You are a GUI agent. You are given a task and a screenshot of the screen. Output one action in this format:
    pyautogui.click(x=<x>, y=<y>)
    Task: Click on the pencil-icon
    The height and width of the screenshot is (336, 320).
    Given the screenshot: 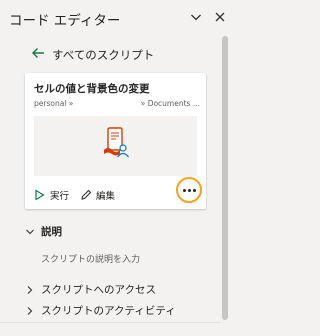 What is the action you would take?
    pyautogui.click(x=86, y=194)
    